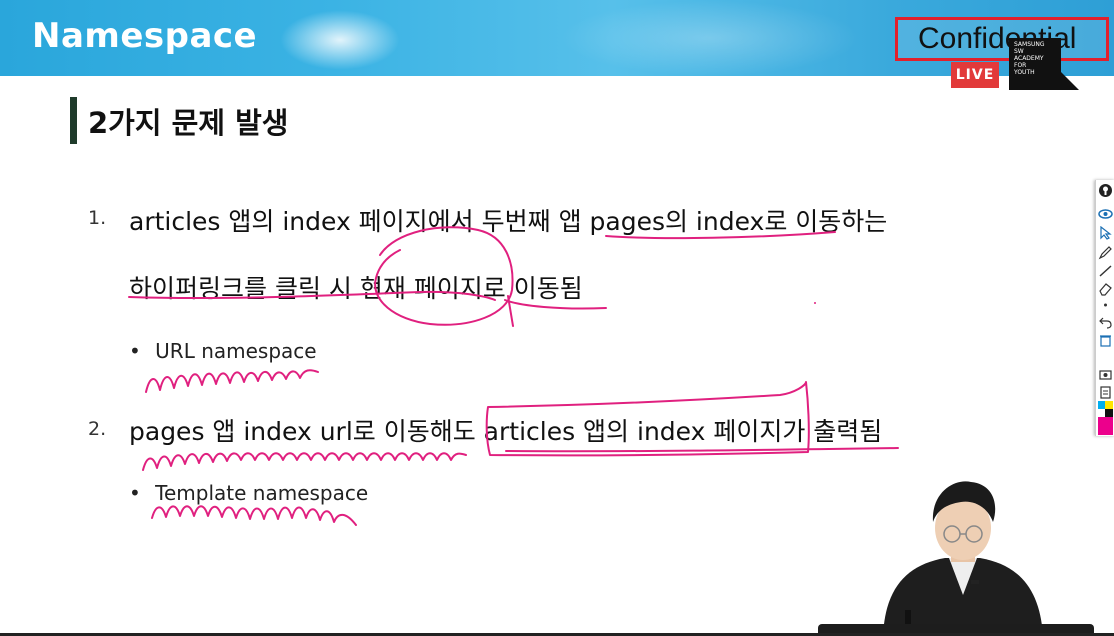  I want to click on dot-icon, so click(1105, 305).